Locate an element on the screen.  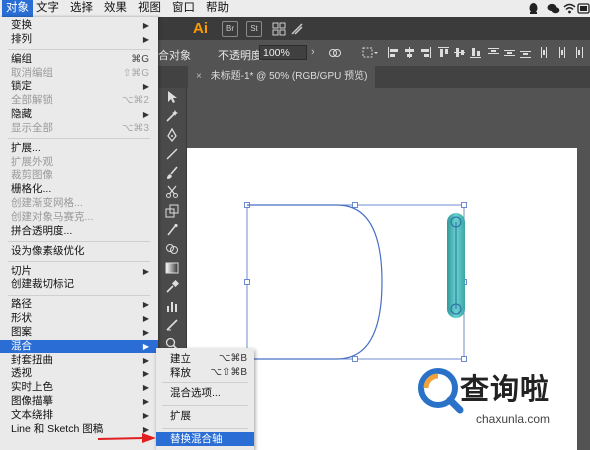
menu-item-shortcut: ⌥⌘3 is located at coordinates (135, 128).